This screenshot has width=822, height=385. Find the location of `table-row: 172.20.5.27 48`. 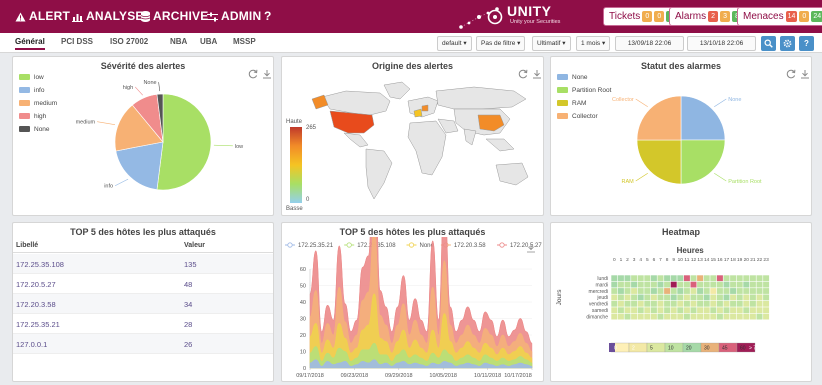

table-row: 172.20.5.27 48 is located at coordinates (143, 284).